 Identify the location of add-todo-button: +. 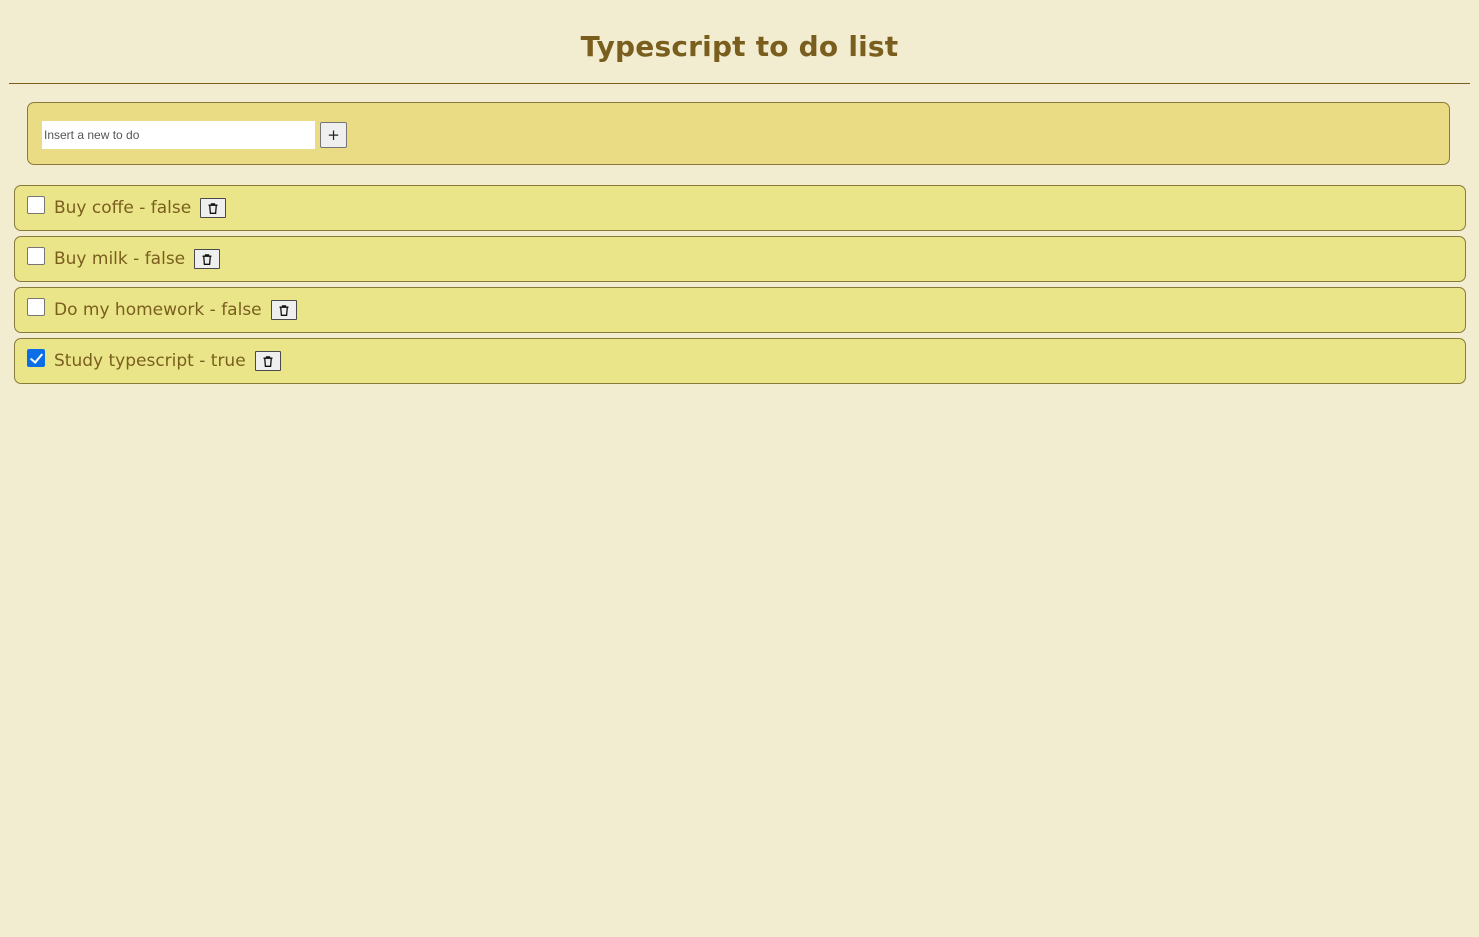
(333, 135).